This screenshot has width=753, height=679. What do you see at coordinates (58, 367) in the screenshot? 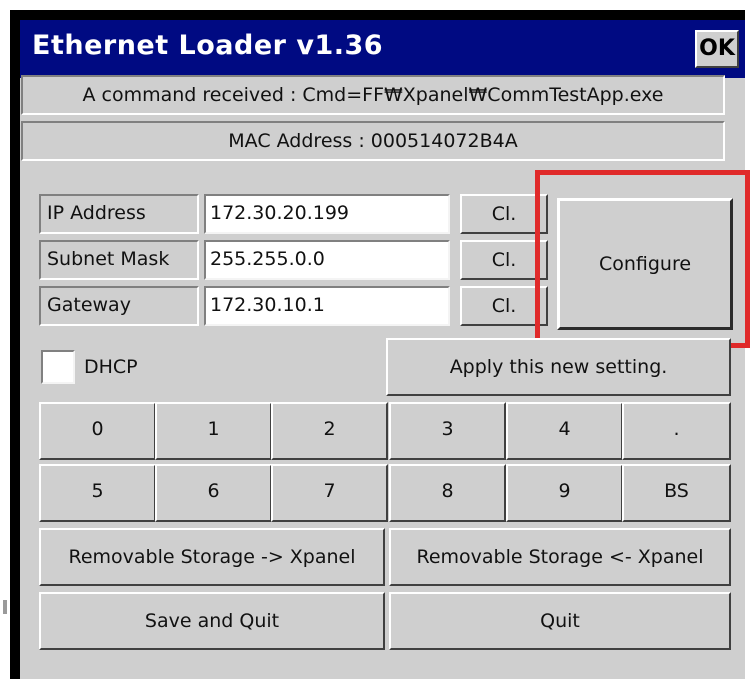
I see `dhcp-checkbox` at bounding box center [58, 367].